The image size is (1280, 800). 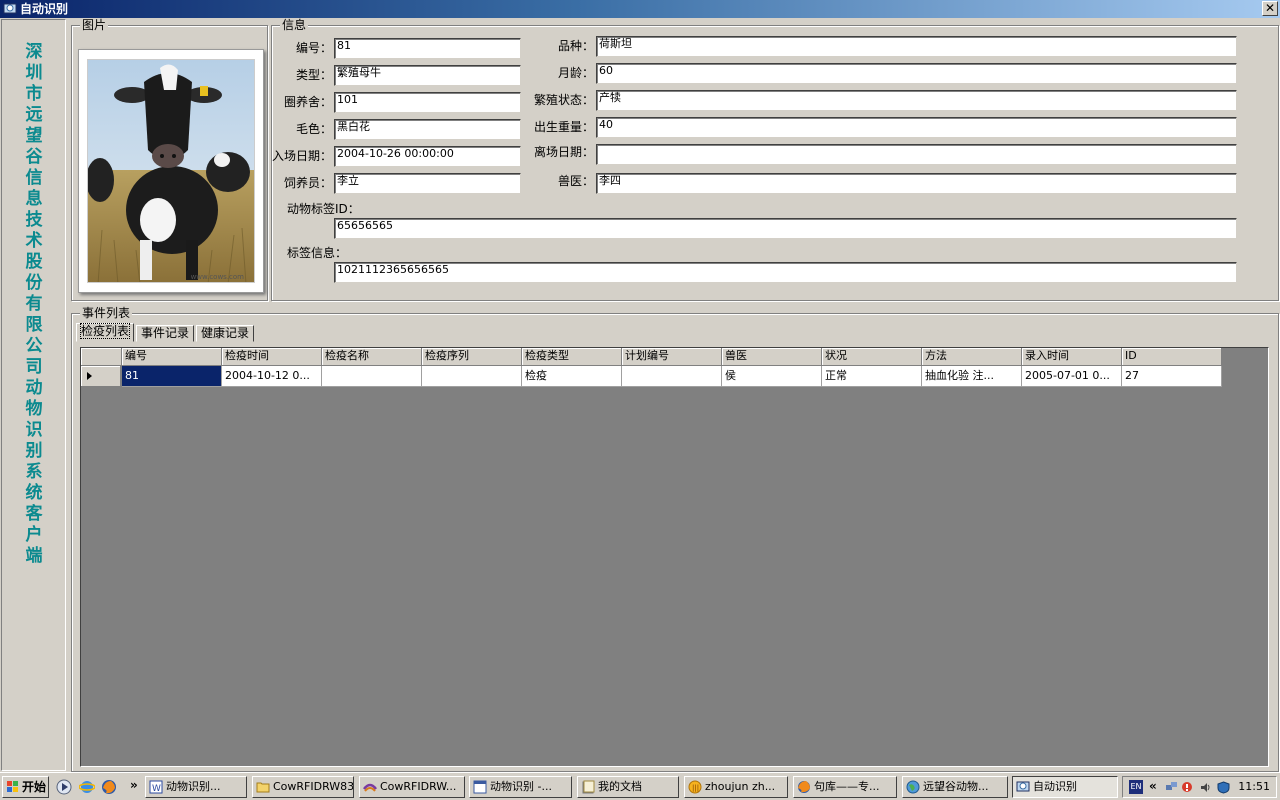 I want to click on breed-label: 品种：, so click(x=575, y=46).